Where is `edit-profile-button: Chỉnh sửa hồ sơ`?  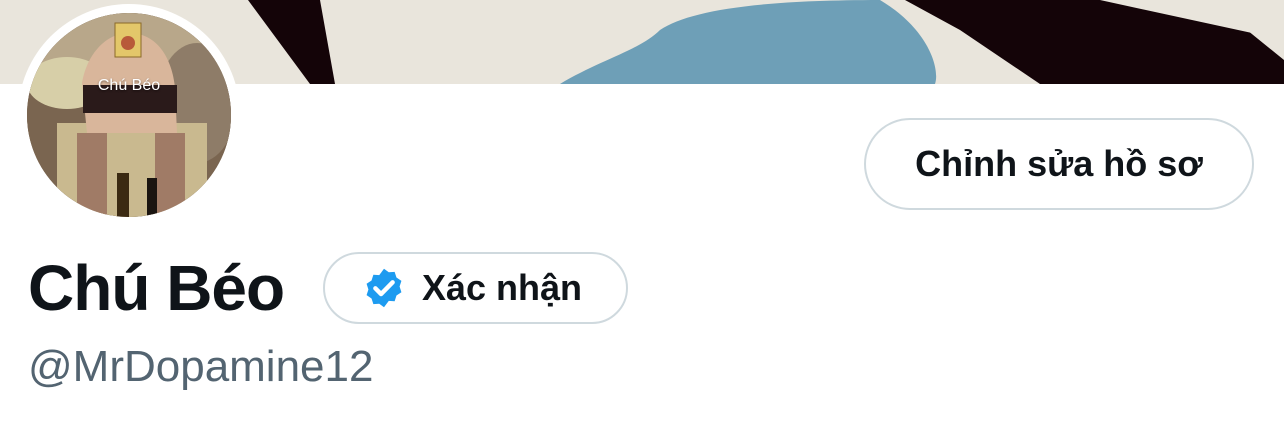
edit-profile-button: Chỉnh sửa hồ sơ is located at coordinates (1059, 164).